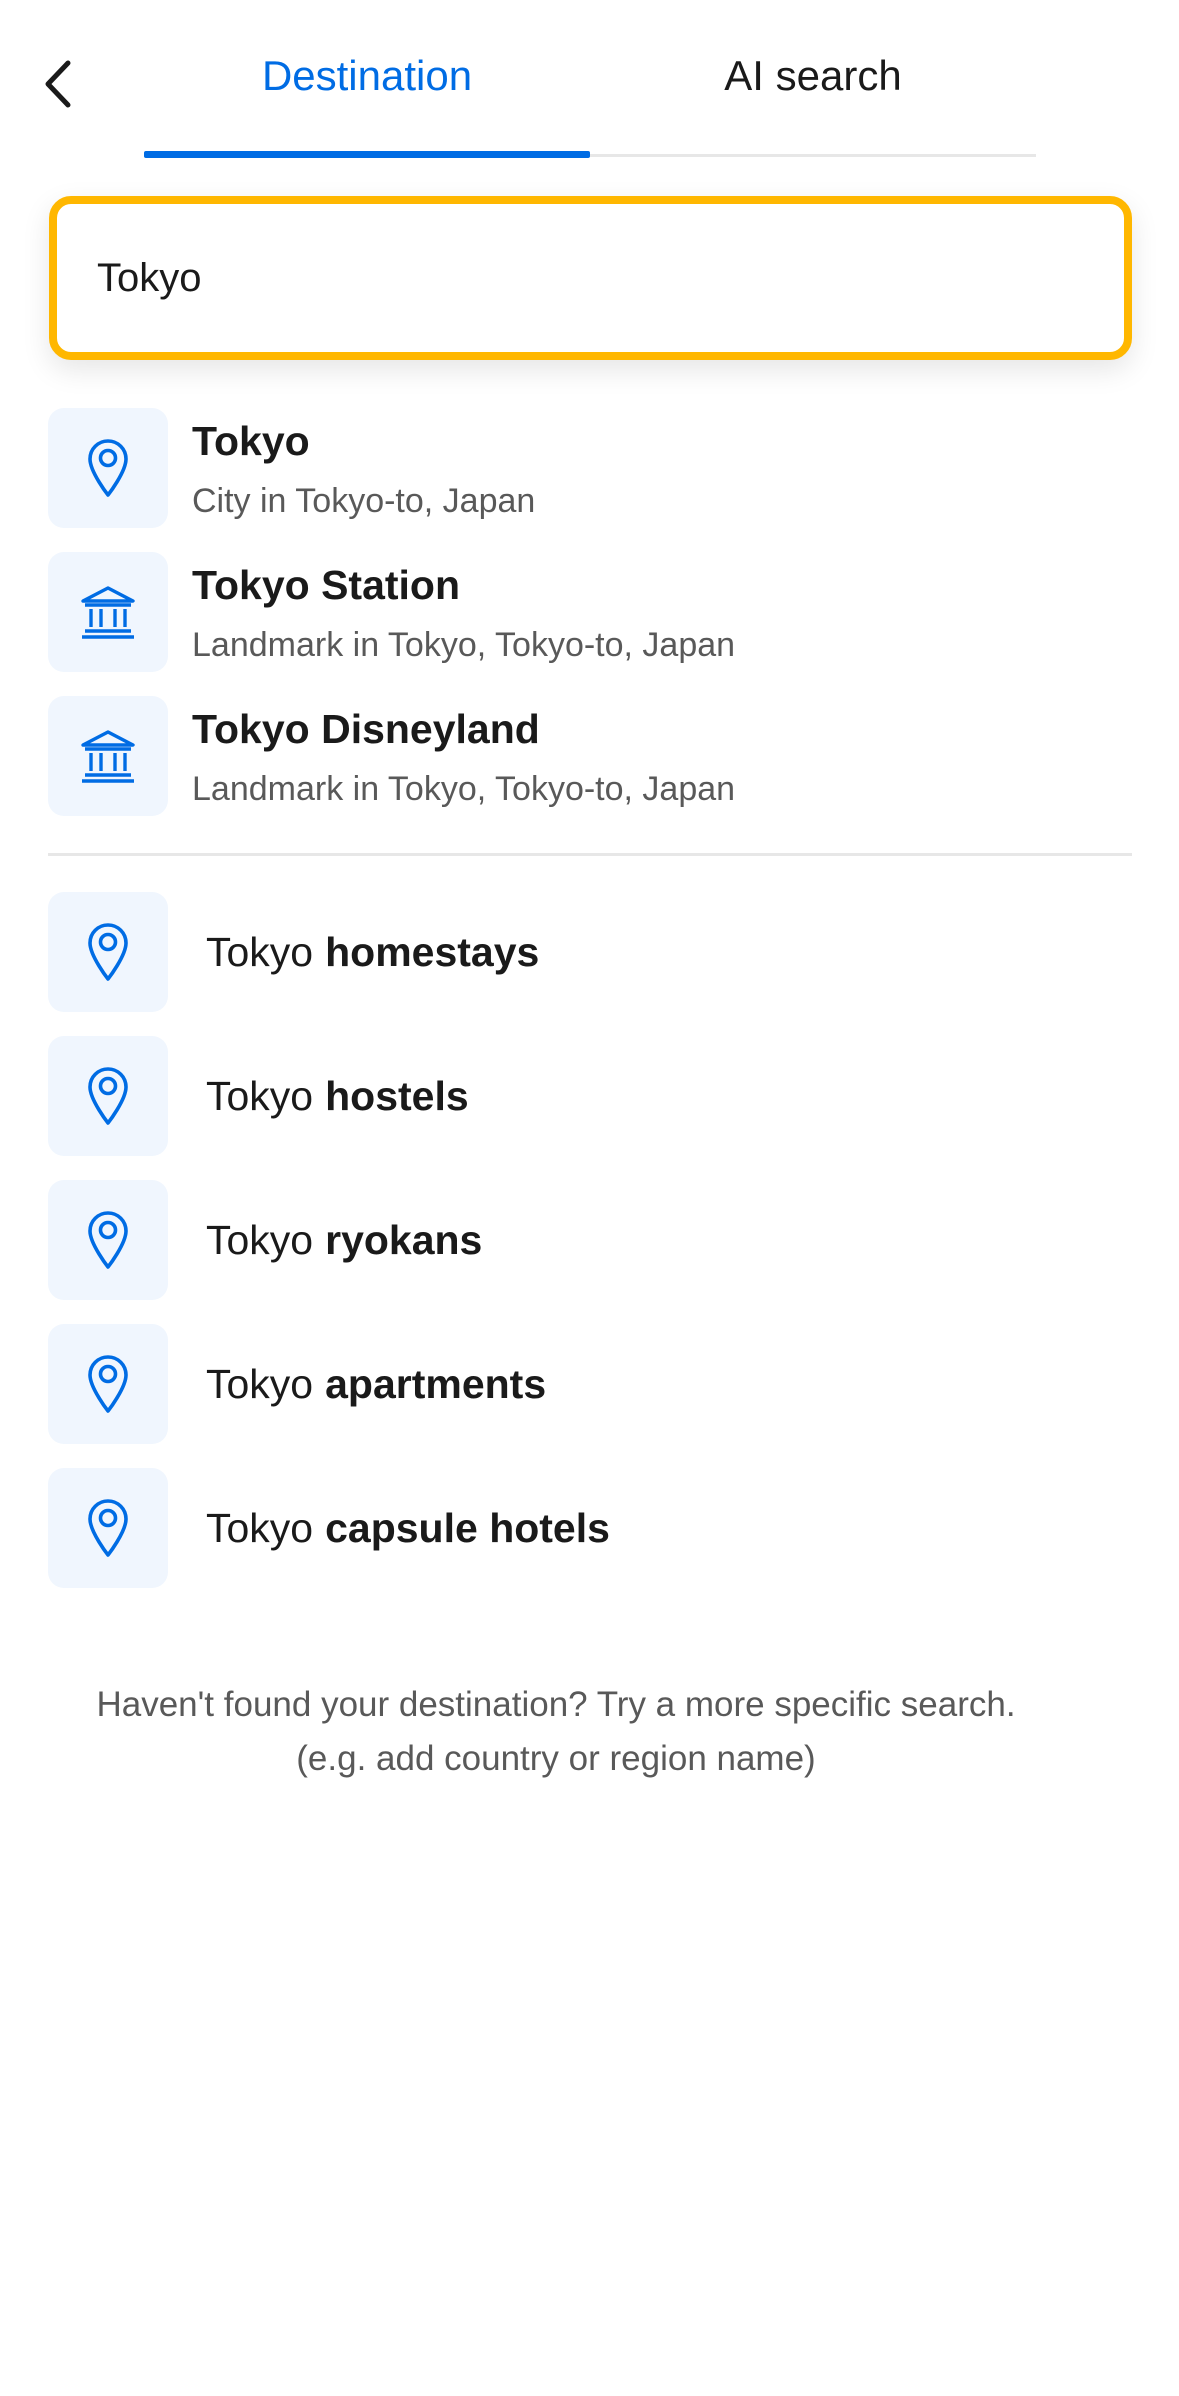 The image size is (1179, 2396). I want to click on tab-ai-search-label: AI search, so click(813, 75).